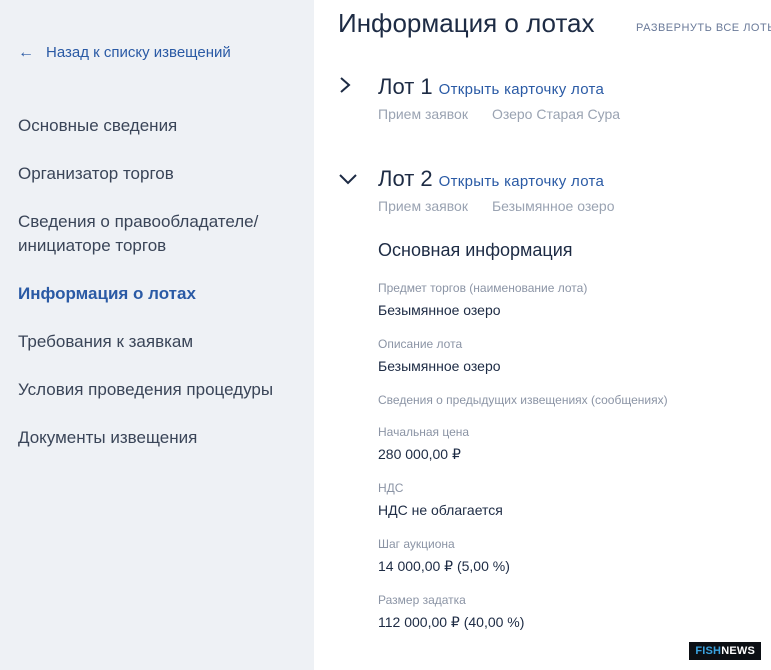  Describe the element at coordinates (358, 179) in the screenshot. I see `chevron-down-icon` at that location.